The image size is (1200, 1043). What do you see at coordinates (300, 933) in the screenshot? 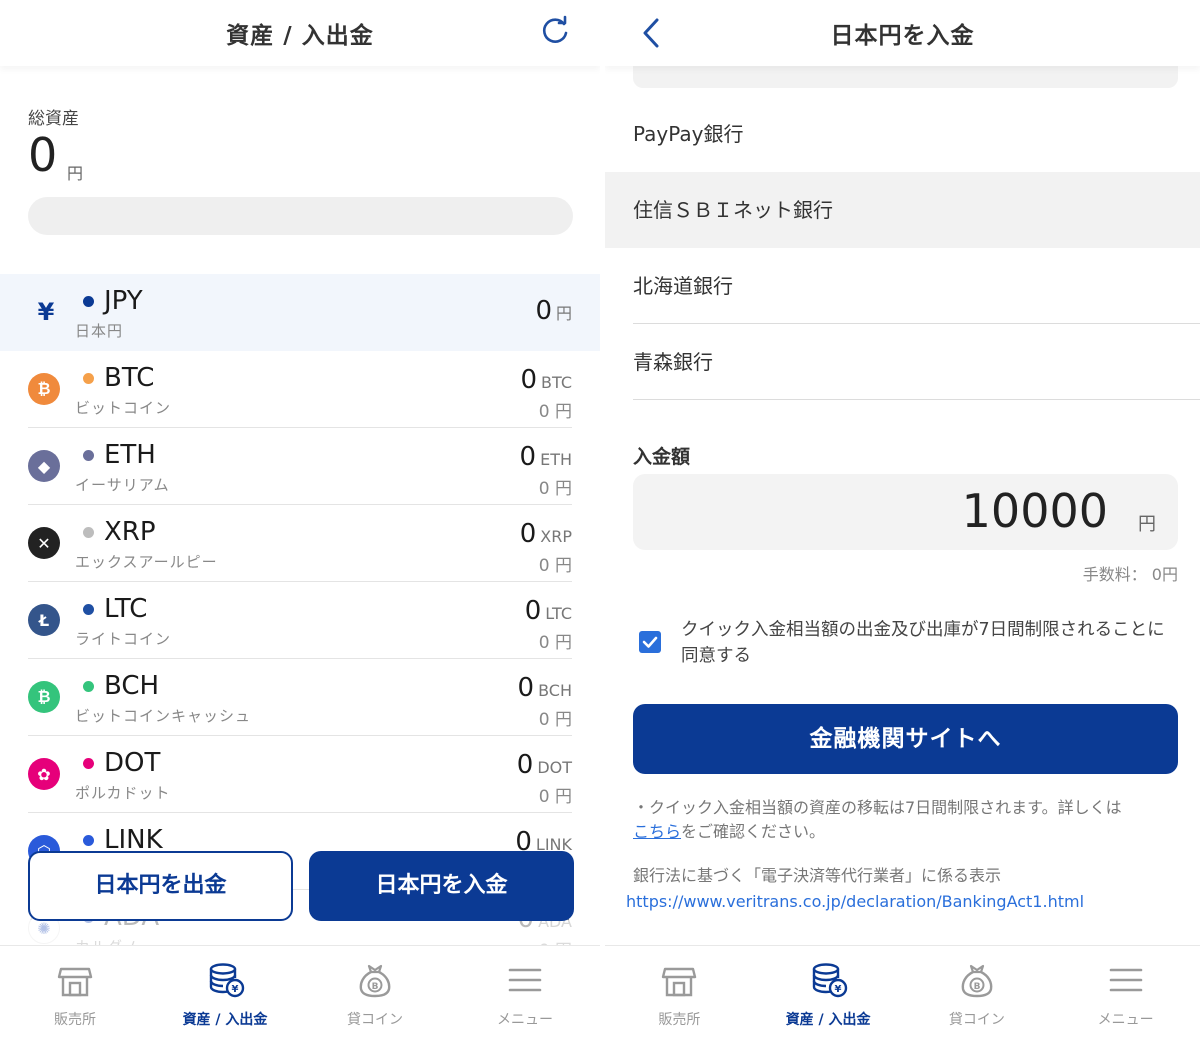
I see `list-fade` at bounding box center [300, 933].